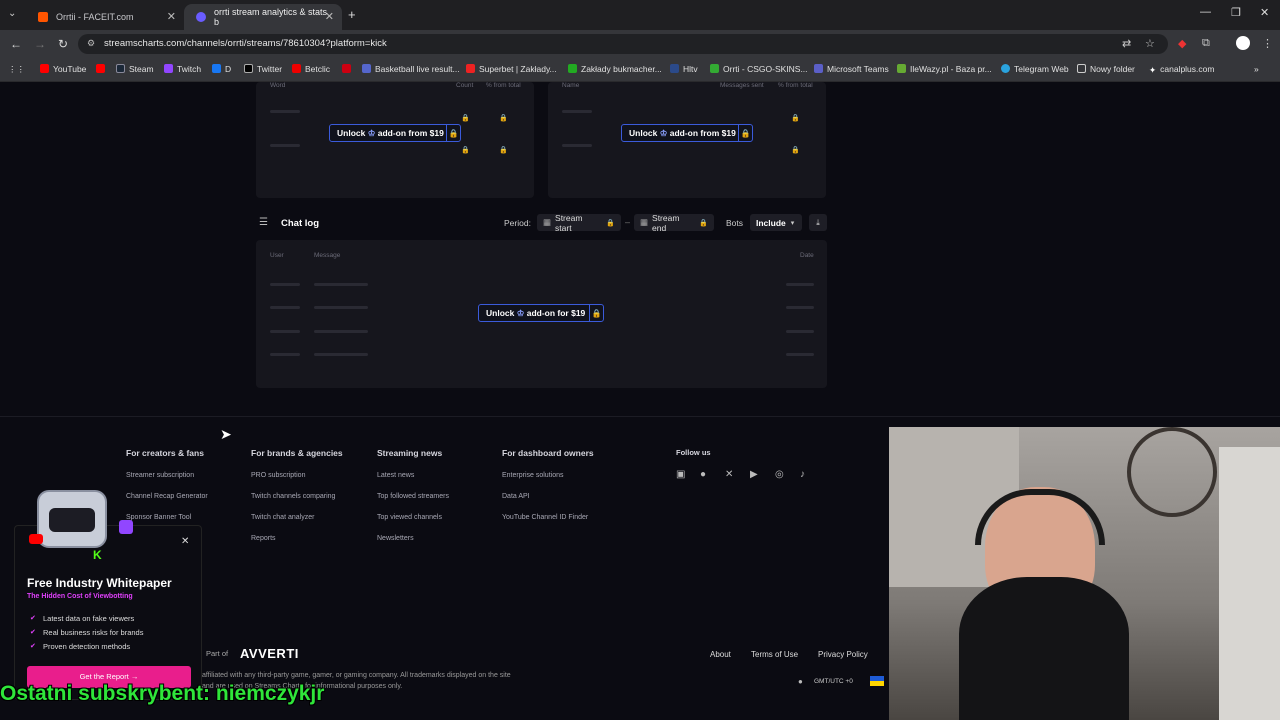  I want to click on bookmark-youtube: YouTube, so click(63, 69).